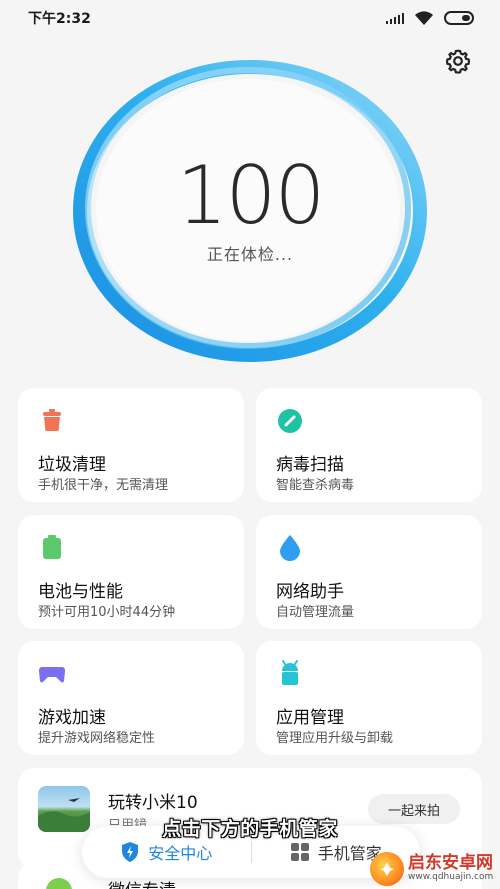  What do you see at coordinates (107, 612) in the screenshot?
I see `card-subtitle: 预计可用10小时44分钟` at bounding box center [107, 612].